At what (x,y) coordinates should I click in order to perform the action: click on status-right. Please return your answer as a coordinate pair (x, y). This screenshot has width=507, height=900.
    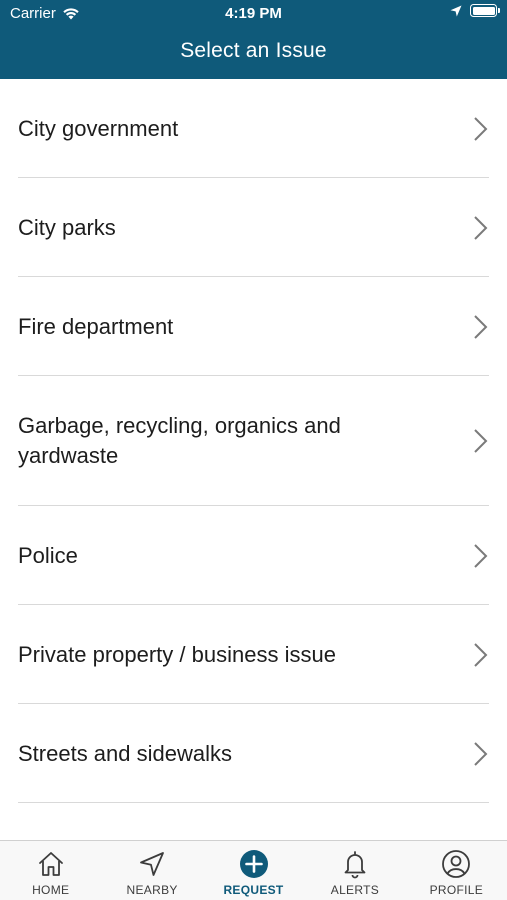
    Looking at the image, I should click on (475, 10).